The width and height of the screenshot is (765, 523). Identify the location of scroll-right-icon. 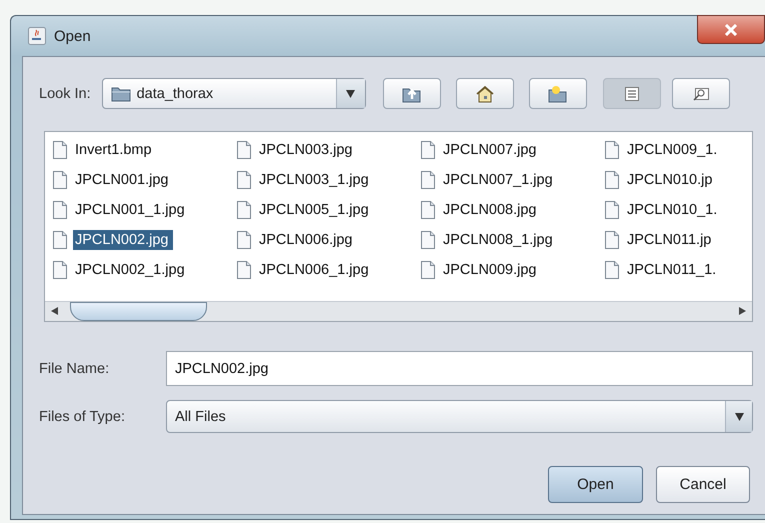
(742, 311).